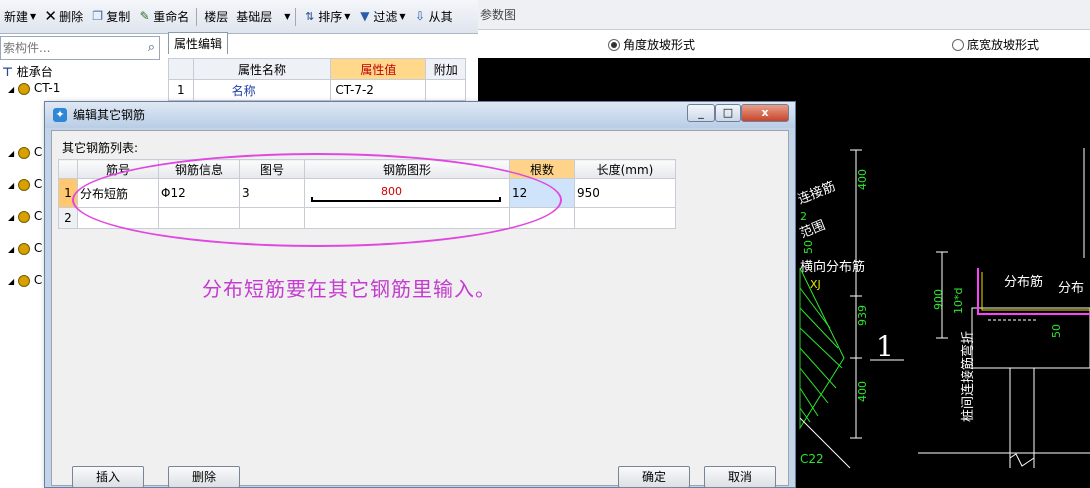  What do you see at coordinates (381, 16) in the screenshot?
I see `filter-button: ▼ 过滤 ▼` at bounding box center [381, 16].